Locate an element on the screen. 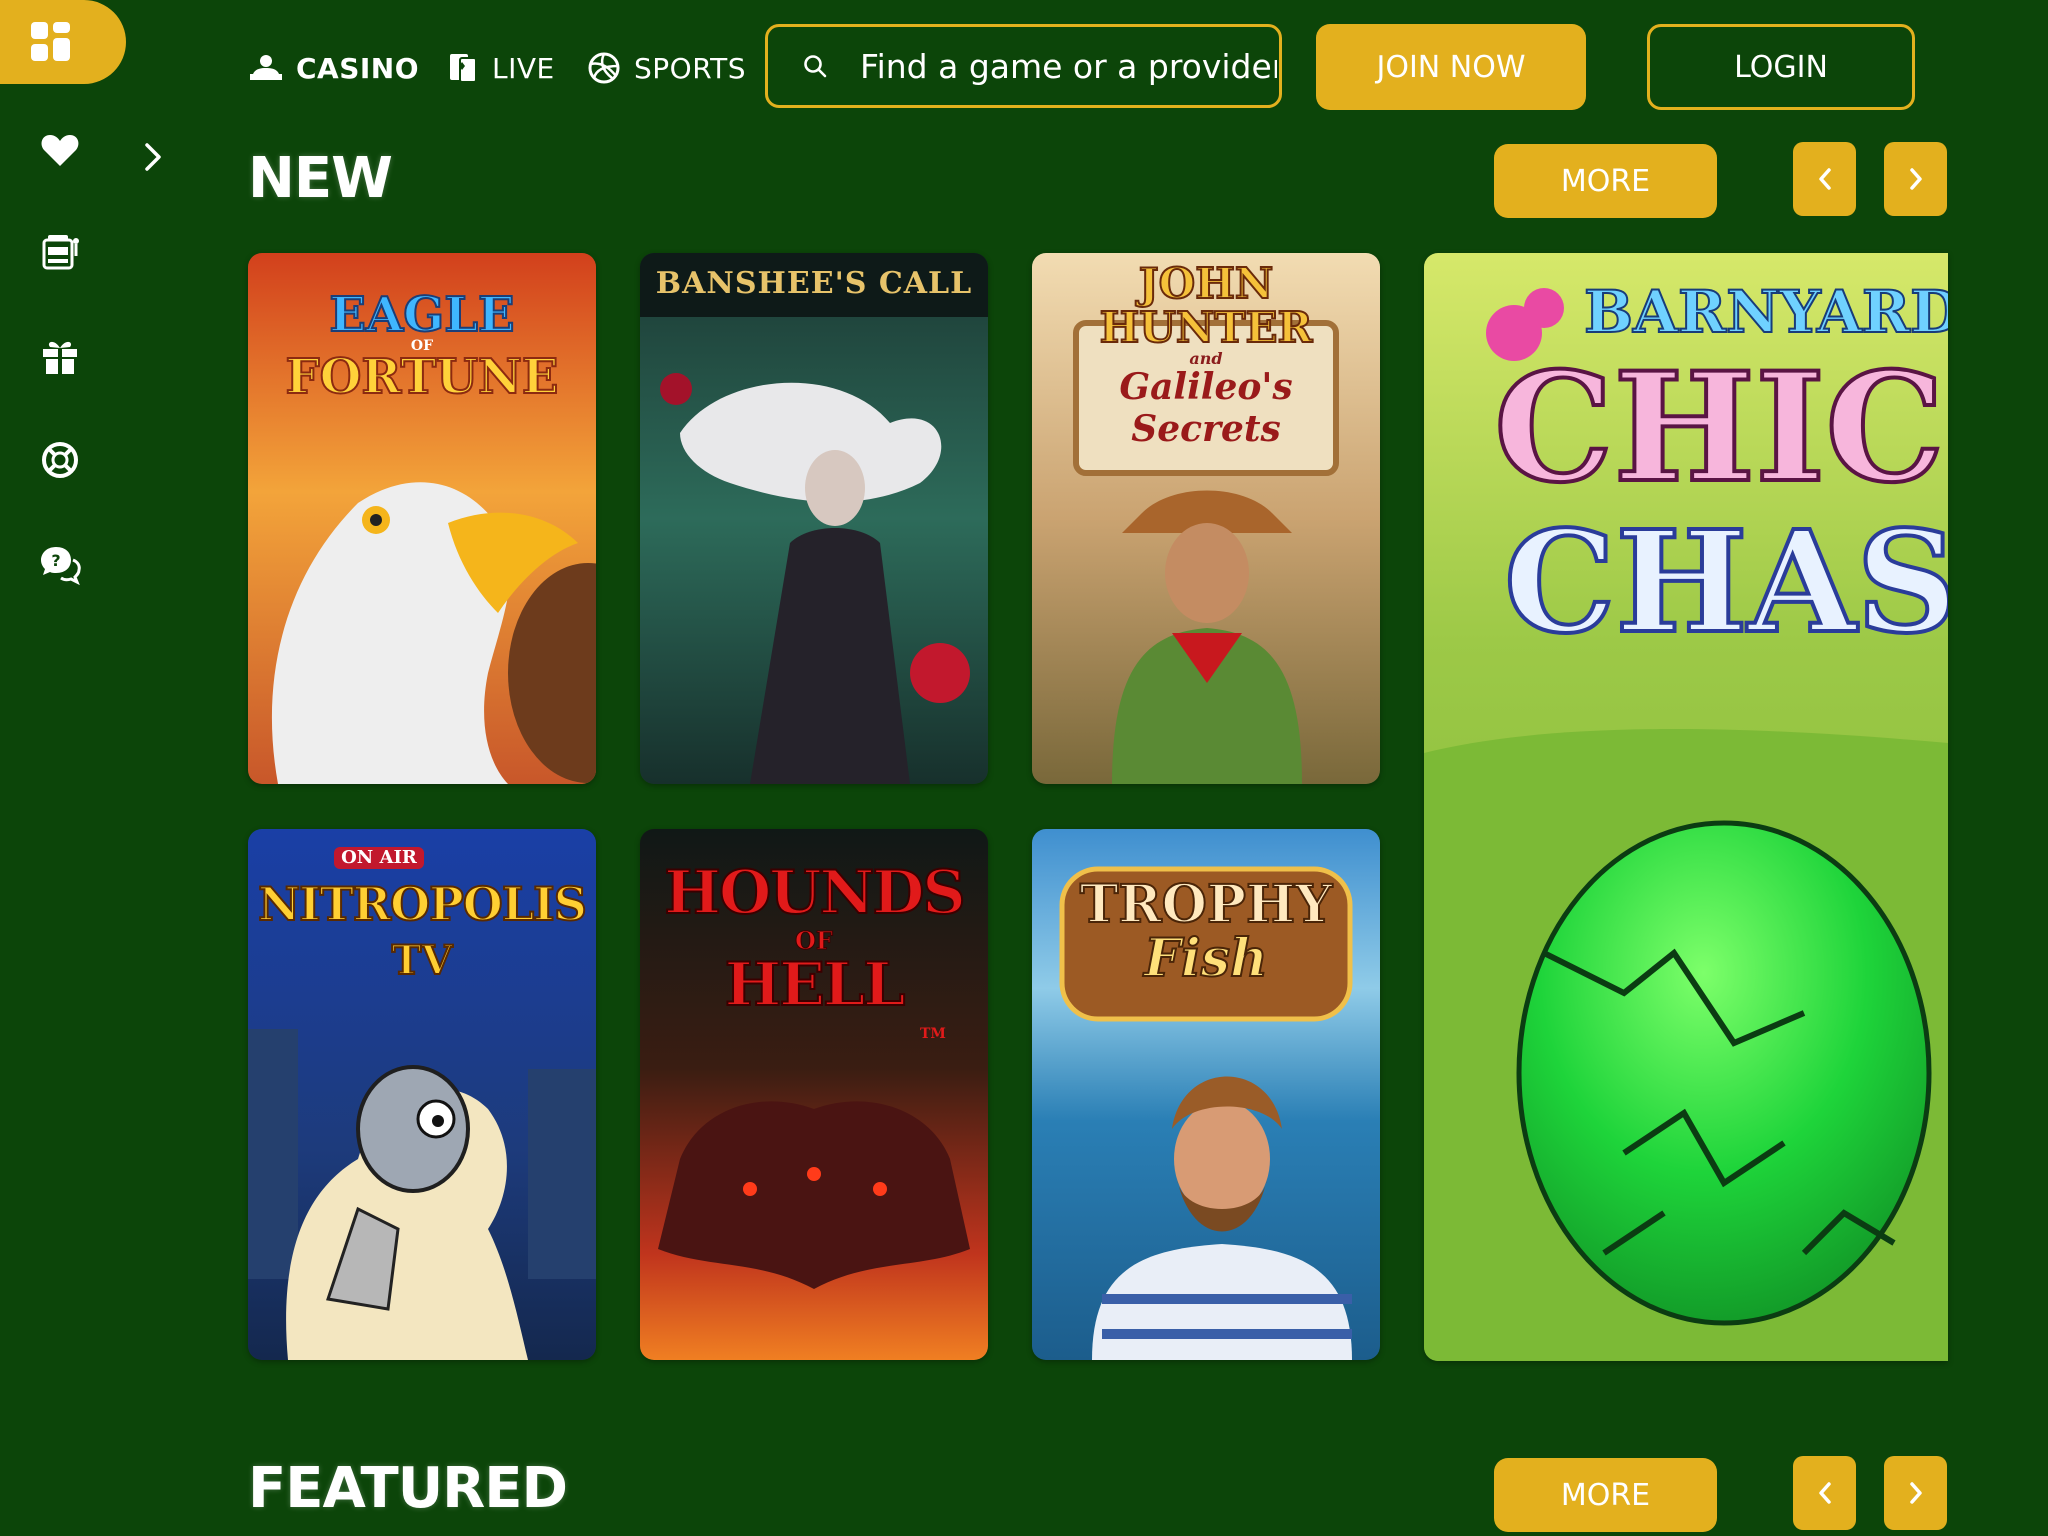 The image size is (2048, 1536). nav-live: LIVE is located at coordinates (499, 68).